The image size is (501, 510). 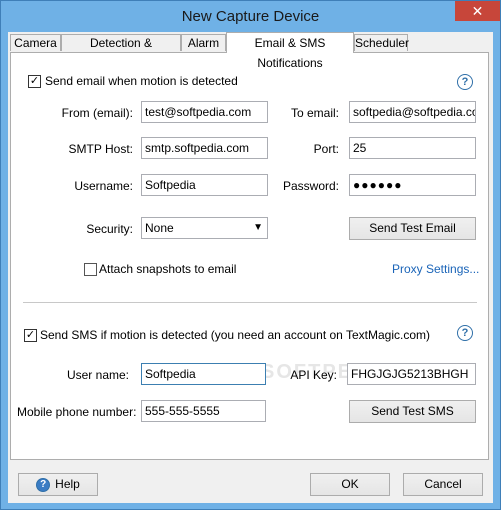 What do you see at coordinates (465, 82) in the screenshot?
I see `email-help-icon: ?` at bounding box center [465, 82].